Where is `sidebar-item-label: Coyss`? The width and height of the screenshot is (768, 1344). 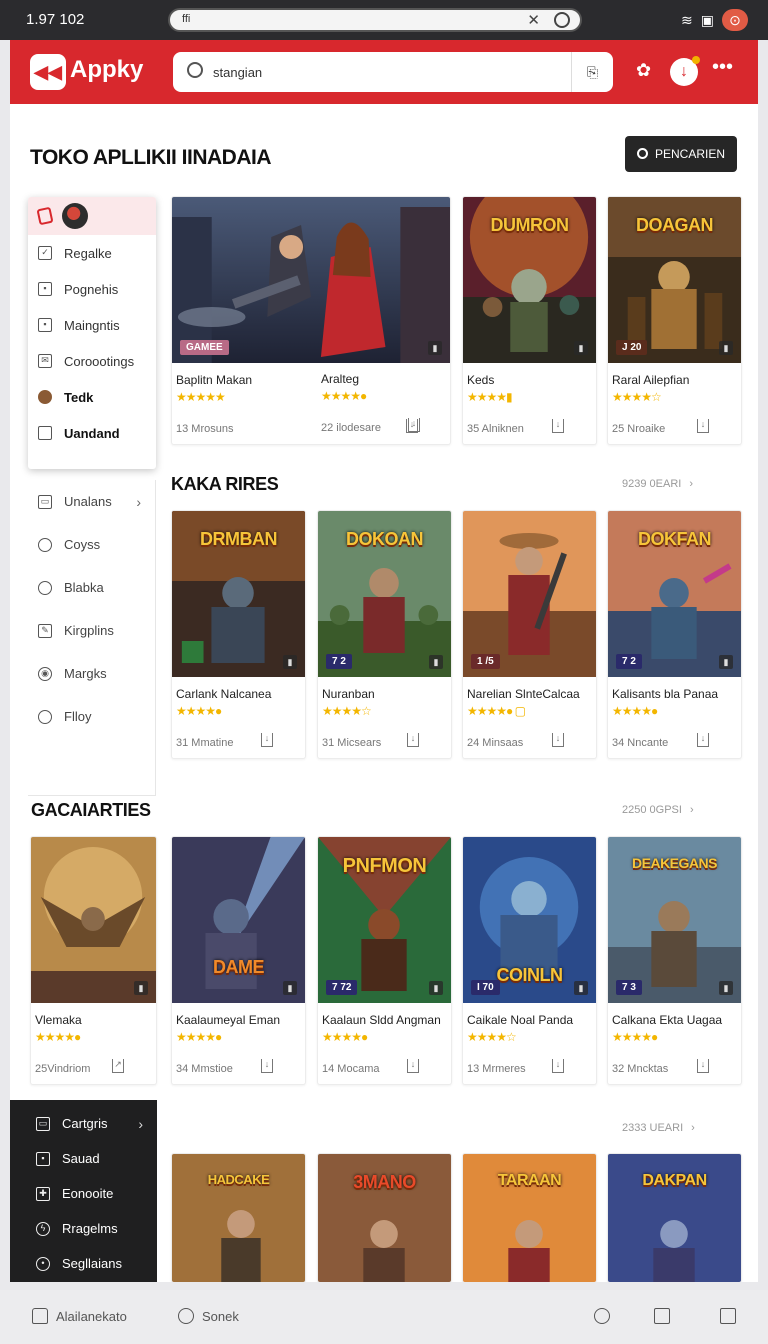
sidebar-item-label: Coyss is located at coordinates (82, 544).